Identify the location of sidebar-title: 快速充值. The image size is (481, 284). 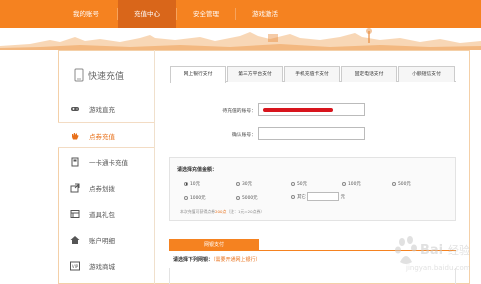
(112, 77).